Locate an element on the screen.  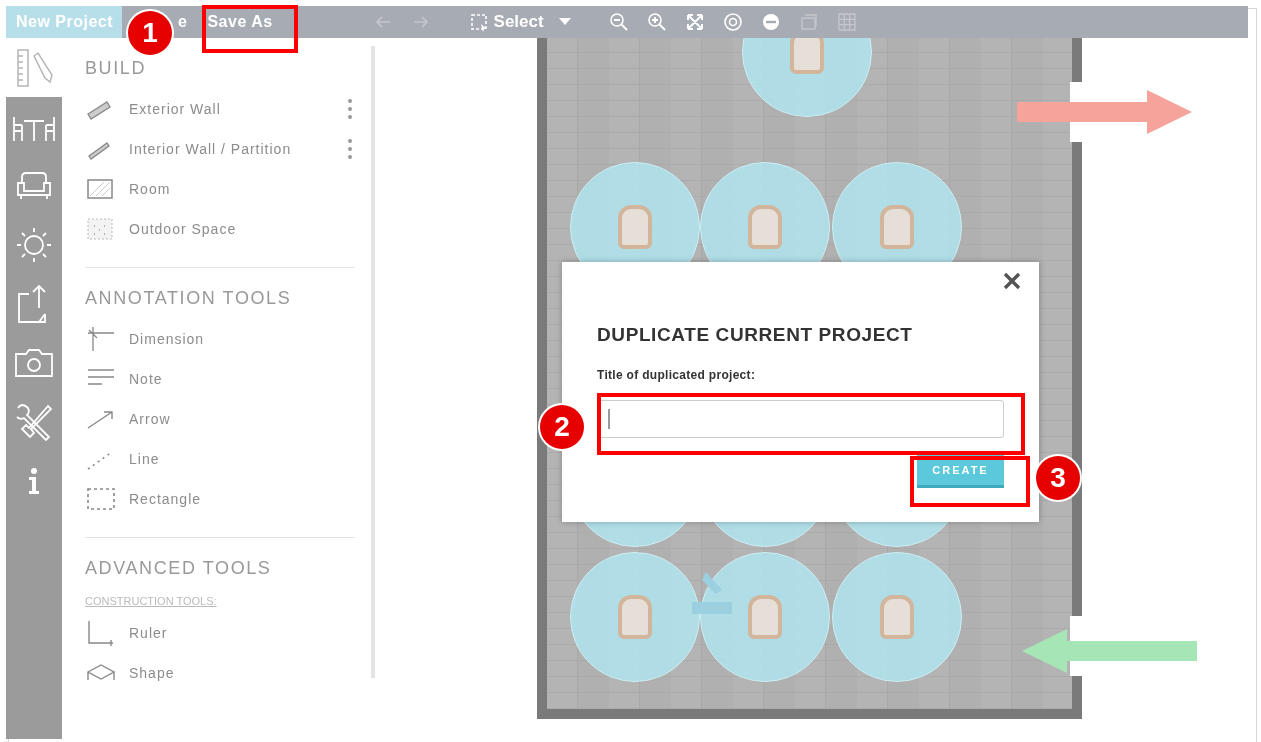
minus-circle-icon is located at coordinates (770, 22).